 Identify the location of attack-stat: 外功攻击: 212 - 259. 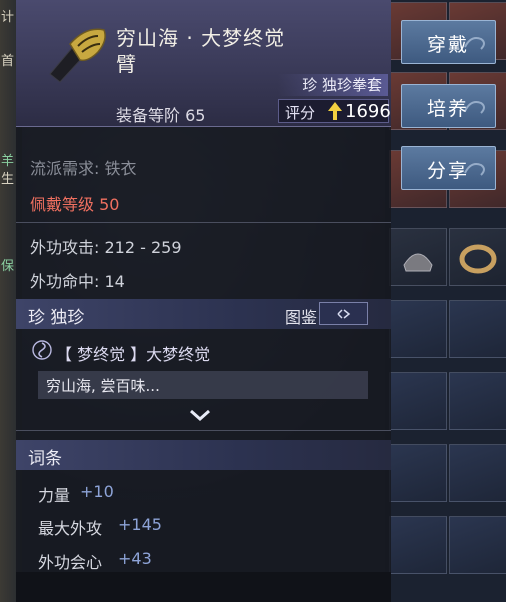
(106, 247).